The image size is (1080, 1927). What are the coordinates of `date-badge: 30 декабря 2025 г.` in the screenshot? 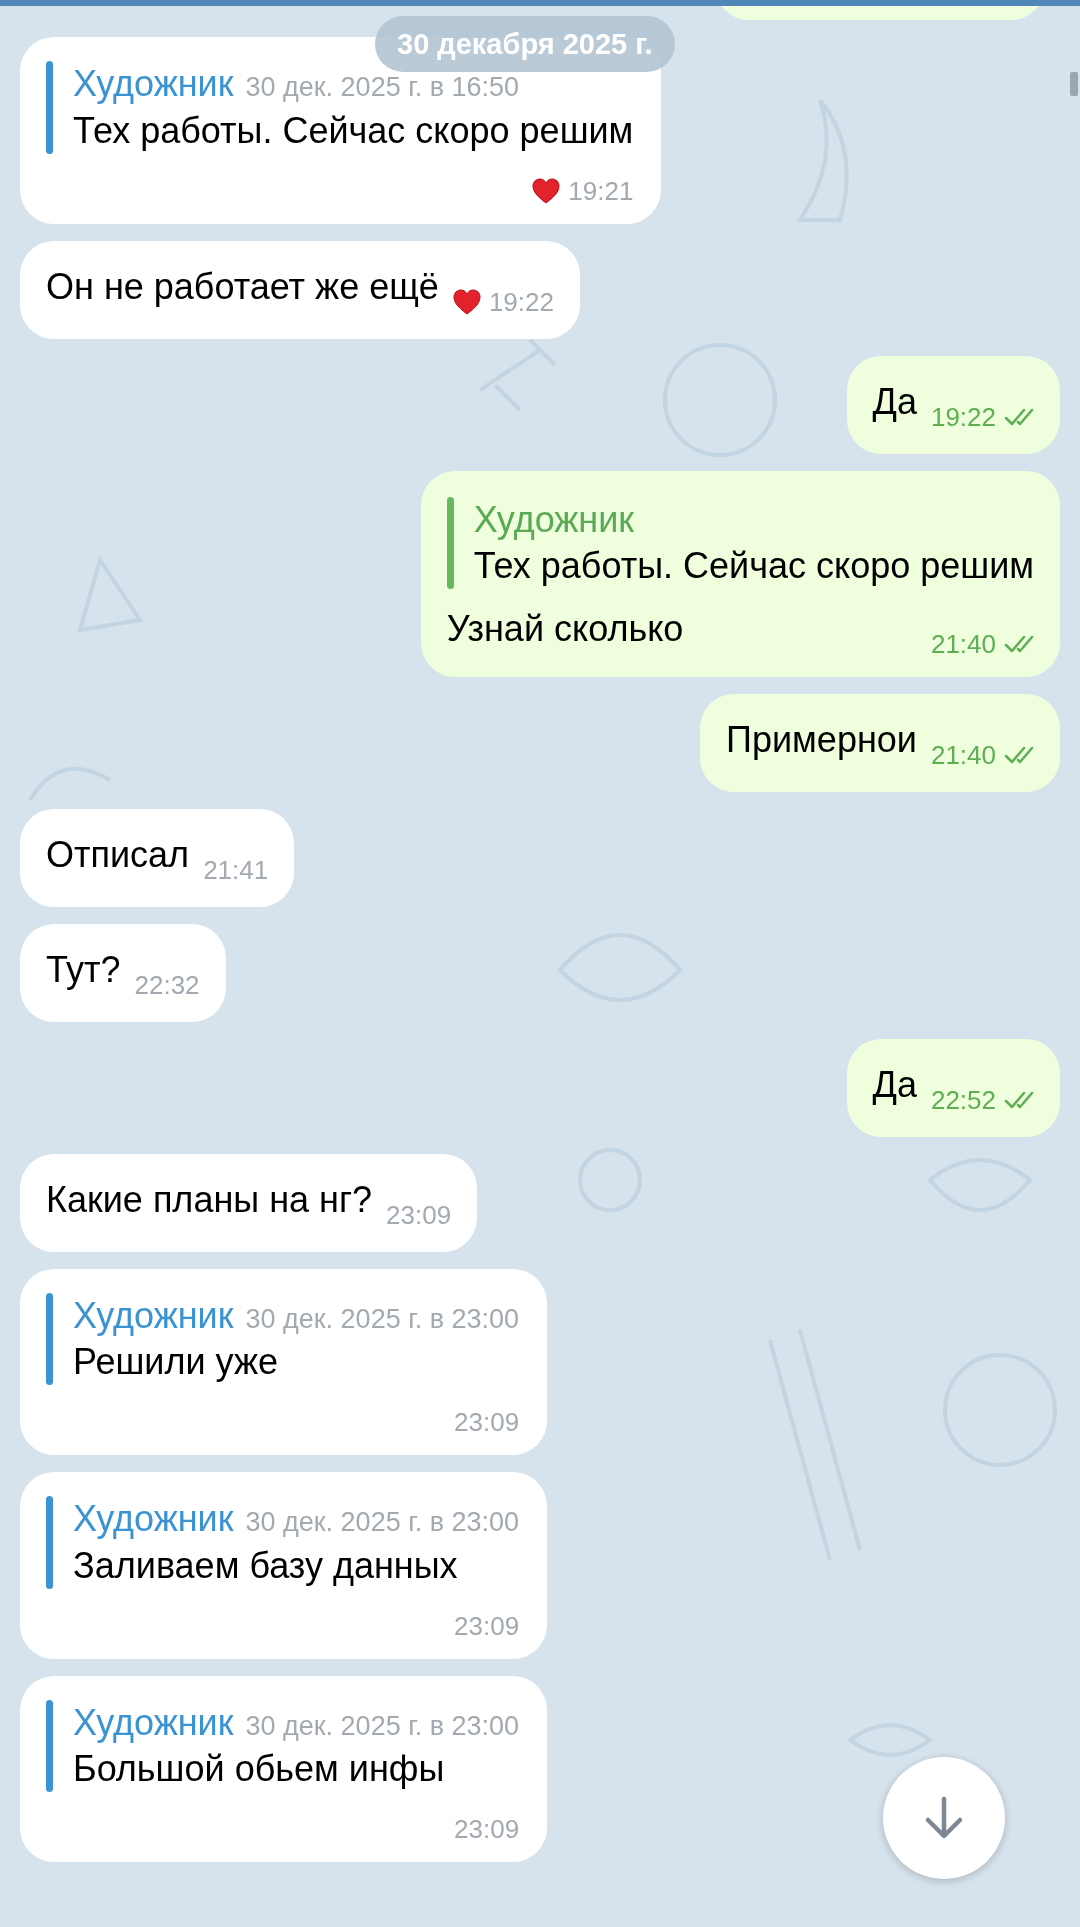 It's located at (525, 44).